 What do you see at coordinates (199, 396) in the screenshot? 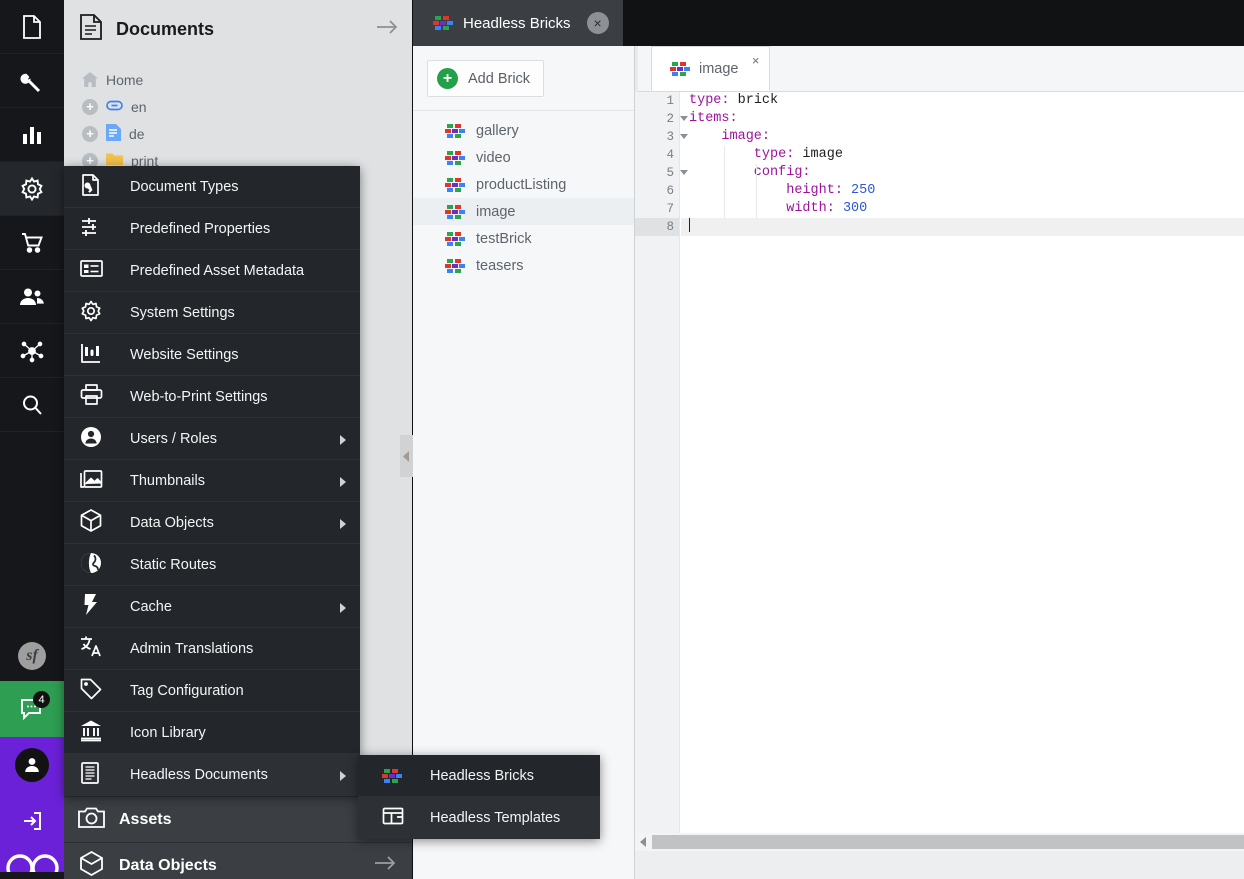
I see `menu-item-label: Web-to-Print Settings` at bounding box center [199, 396].